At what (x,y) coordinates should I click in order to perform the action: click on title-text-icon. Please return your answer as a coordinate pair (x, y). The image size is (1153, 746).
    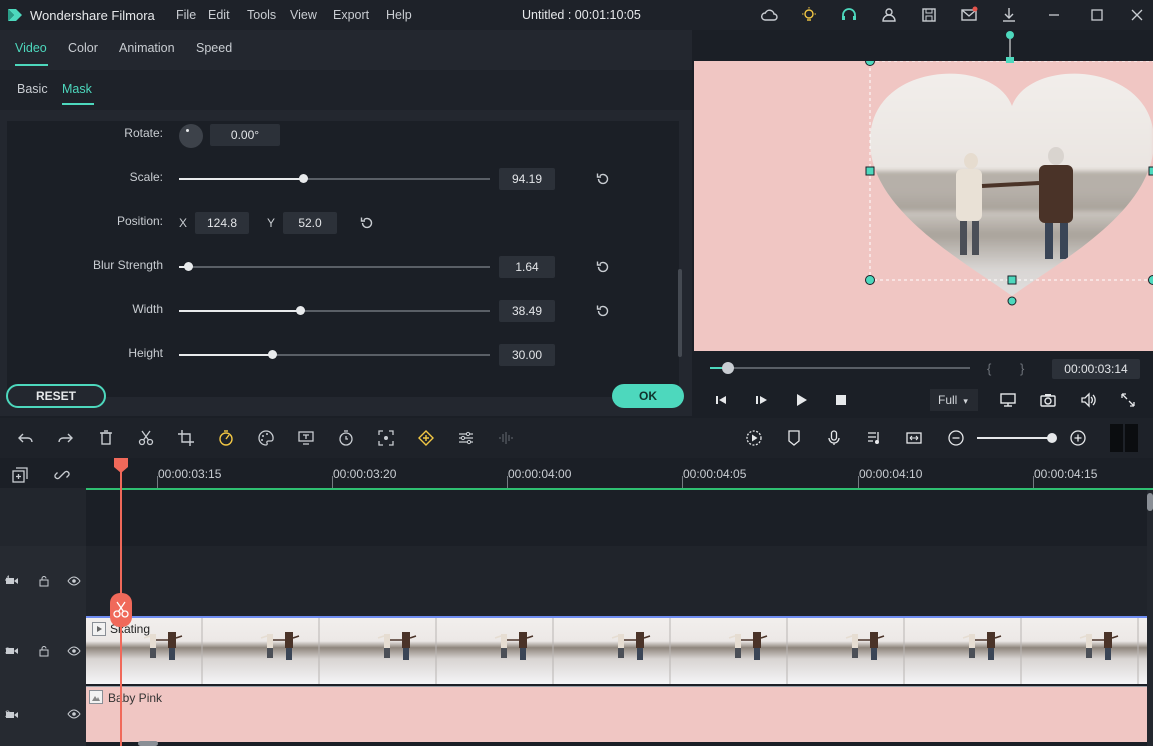
    Looking at the image, I should click on (306, 438).